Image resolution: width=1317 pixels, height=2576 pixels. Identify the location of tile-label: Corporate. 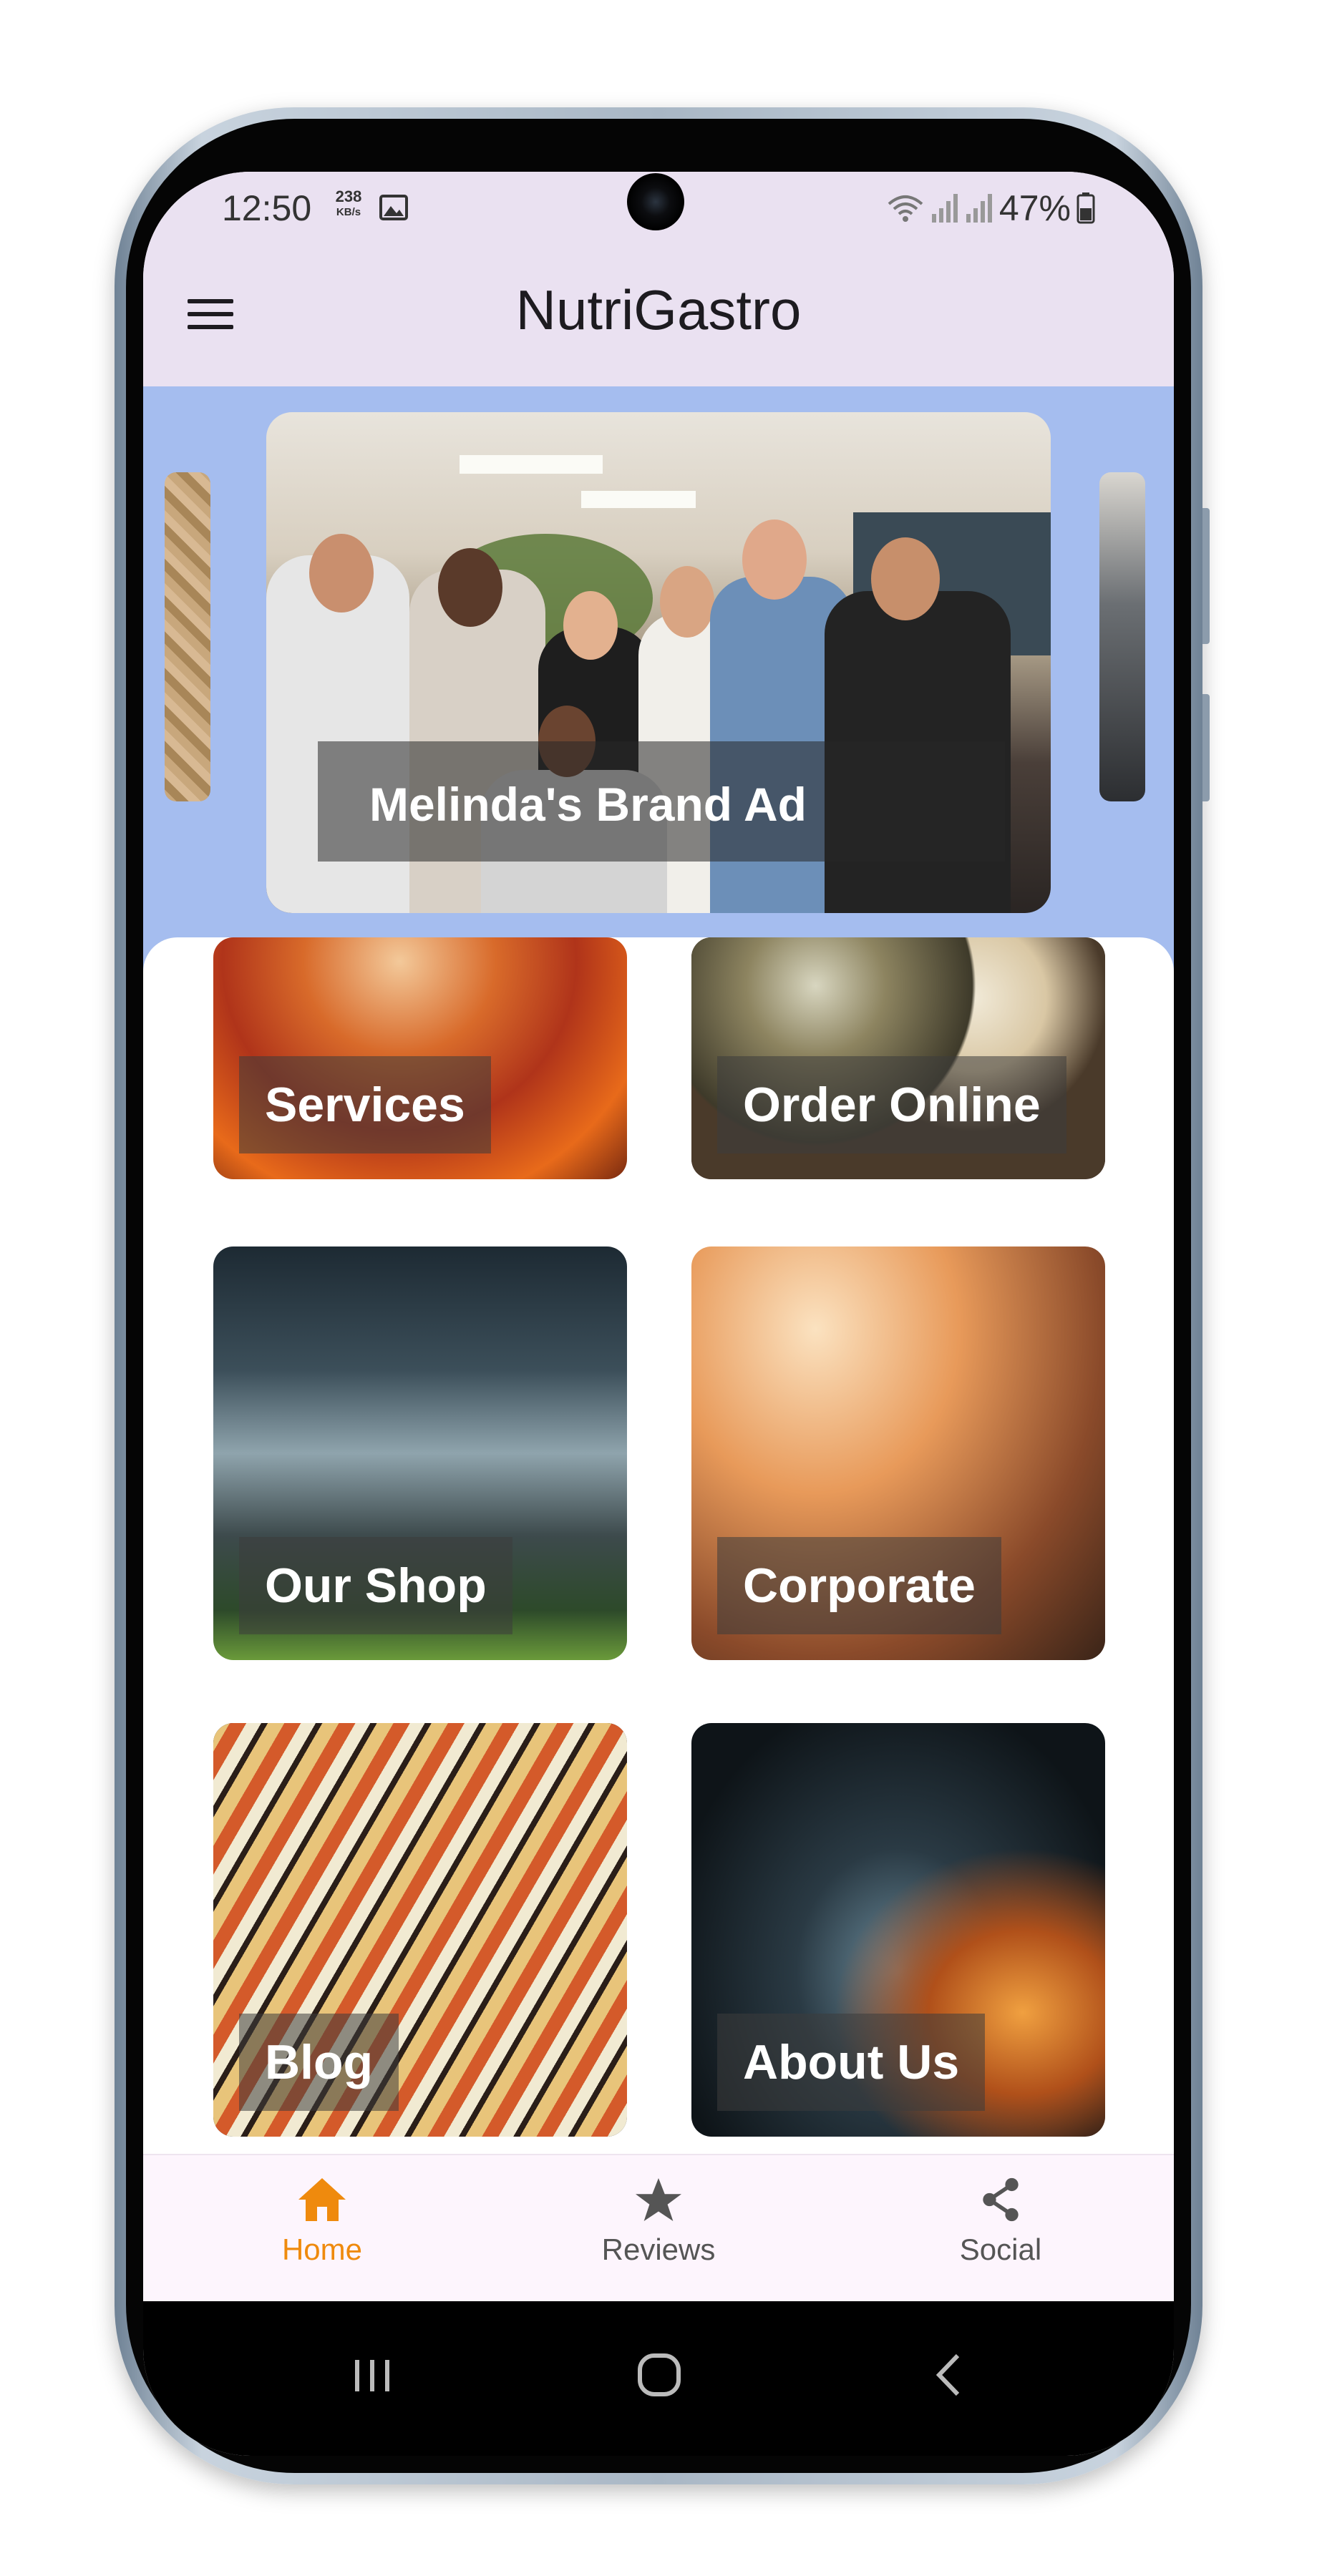
(859, 1585).